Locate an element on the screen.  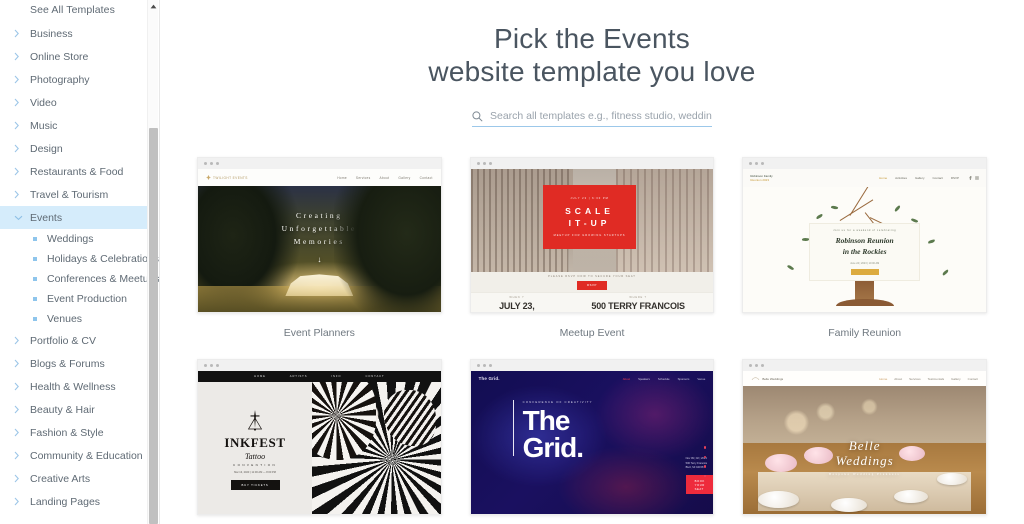
sidebar-item-blogs-forums: Blogs & Forums is located at coordinates (74, 363).